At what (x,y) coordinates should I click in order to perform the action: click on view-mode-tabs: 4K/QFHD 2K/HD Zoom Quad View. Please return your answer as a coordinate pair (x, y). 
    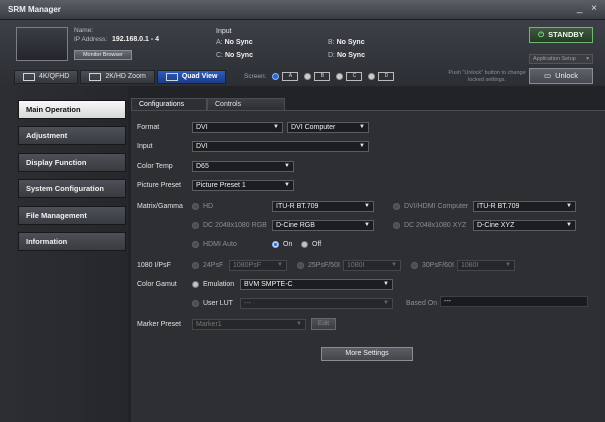
    Looking at the image, I should click on (121, 77).